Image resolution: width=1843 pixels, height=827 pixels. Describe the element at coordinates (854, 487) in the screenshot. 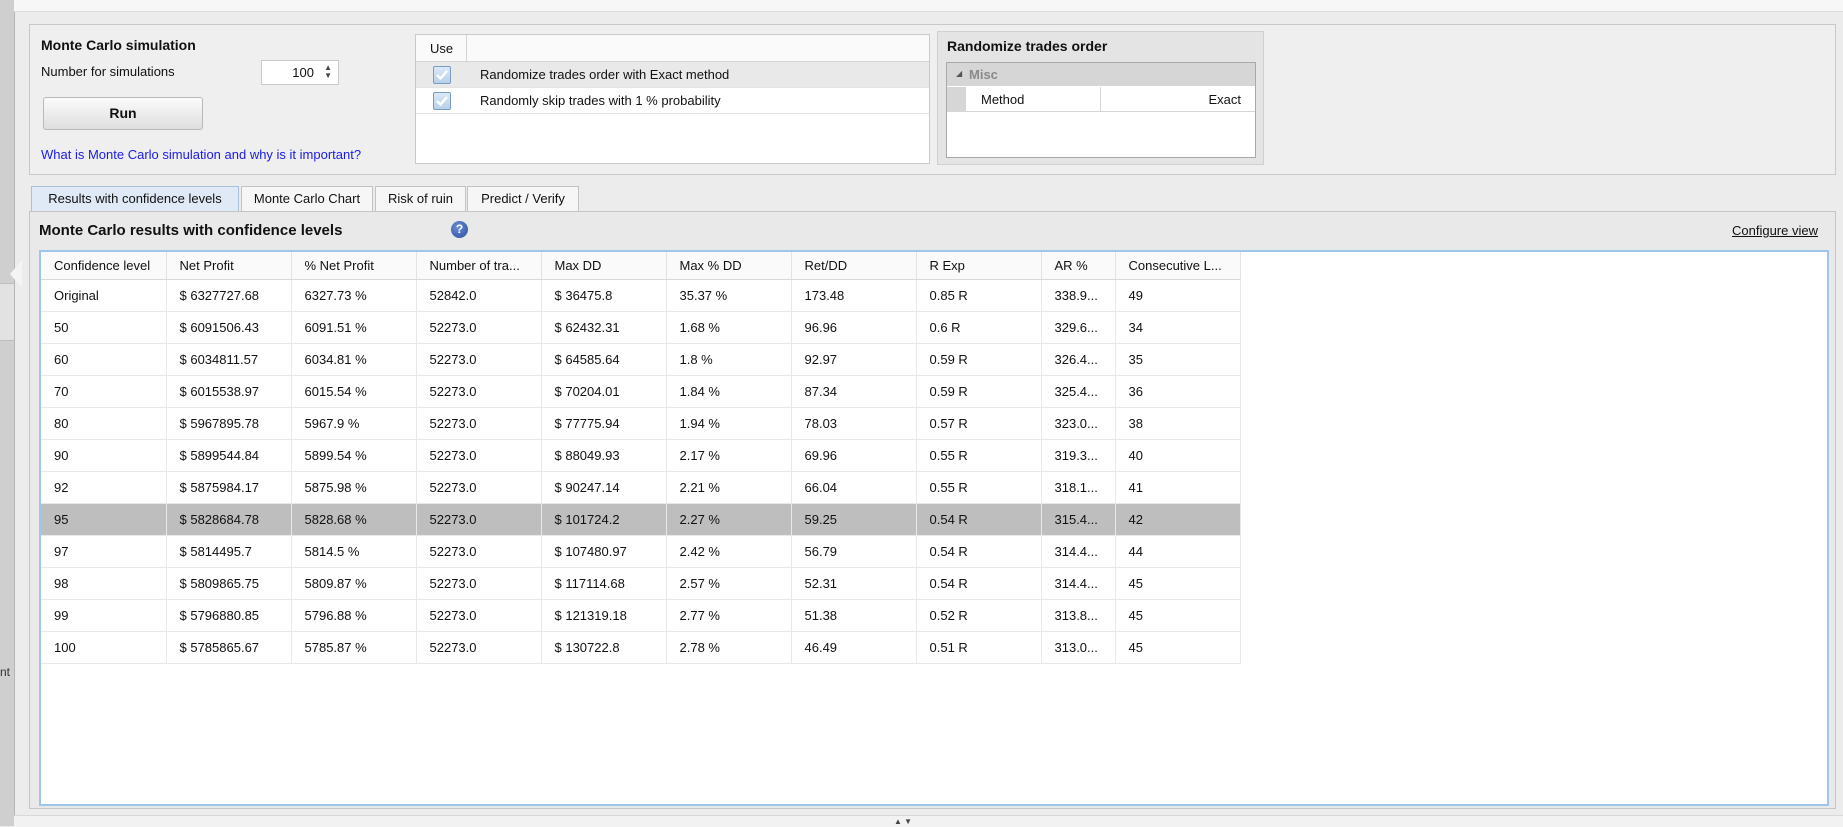

I see `table-cell: 66.04` at that location.